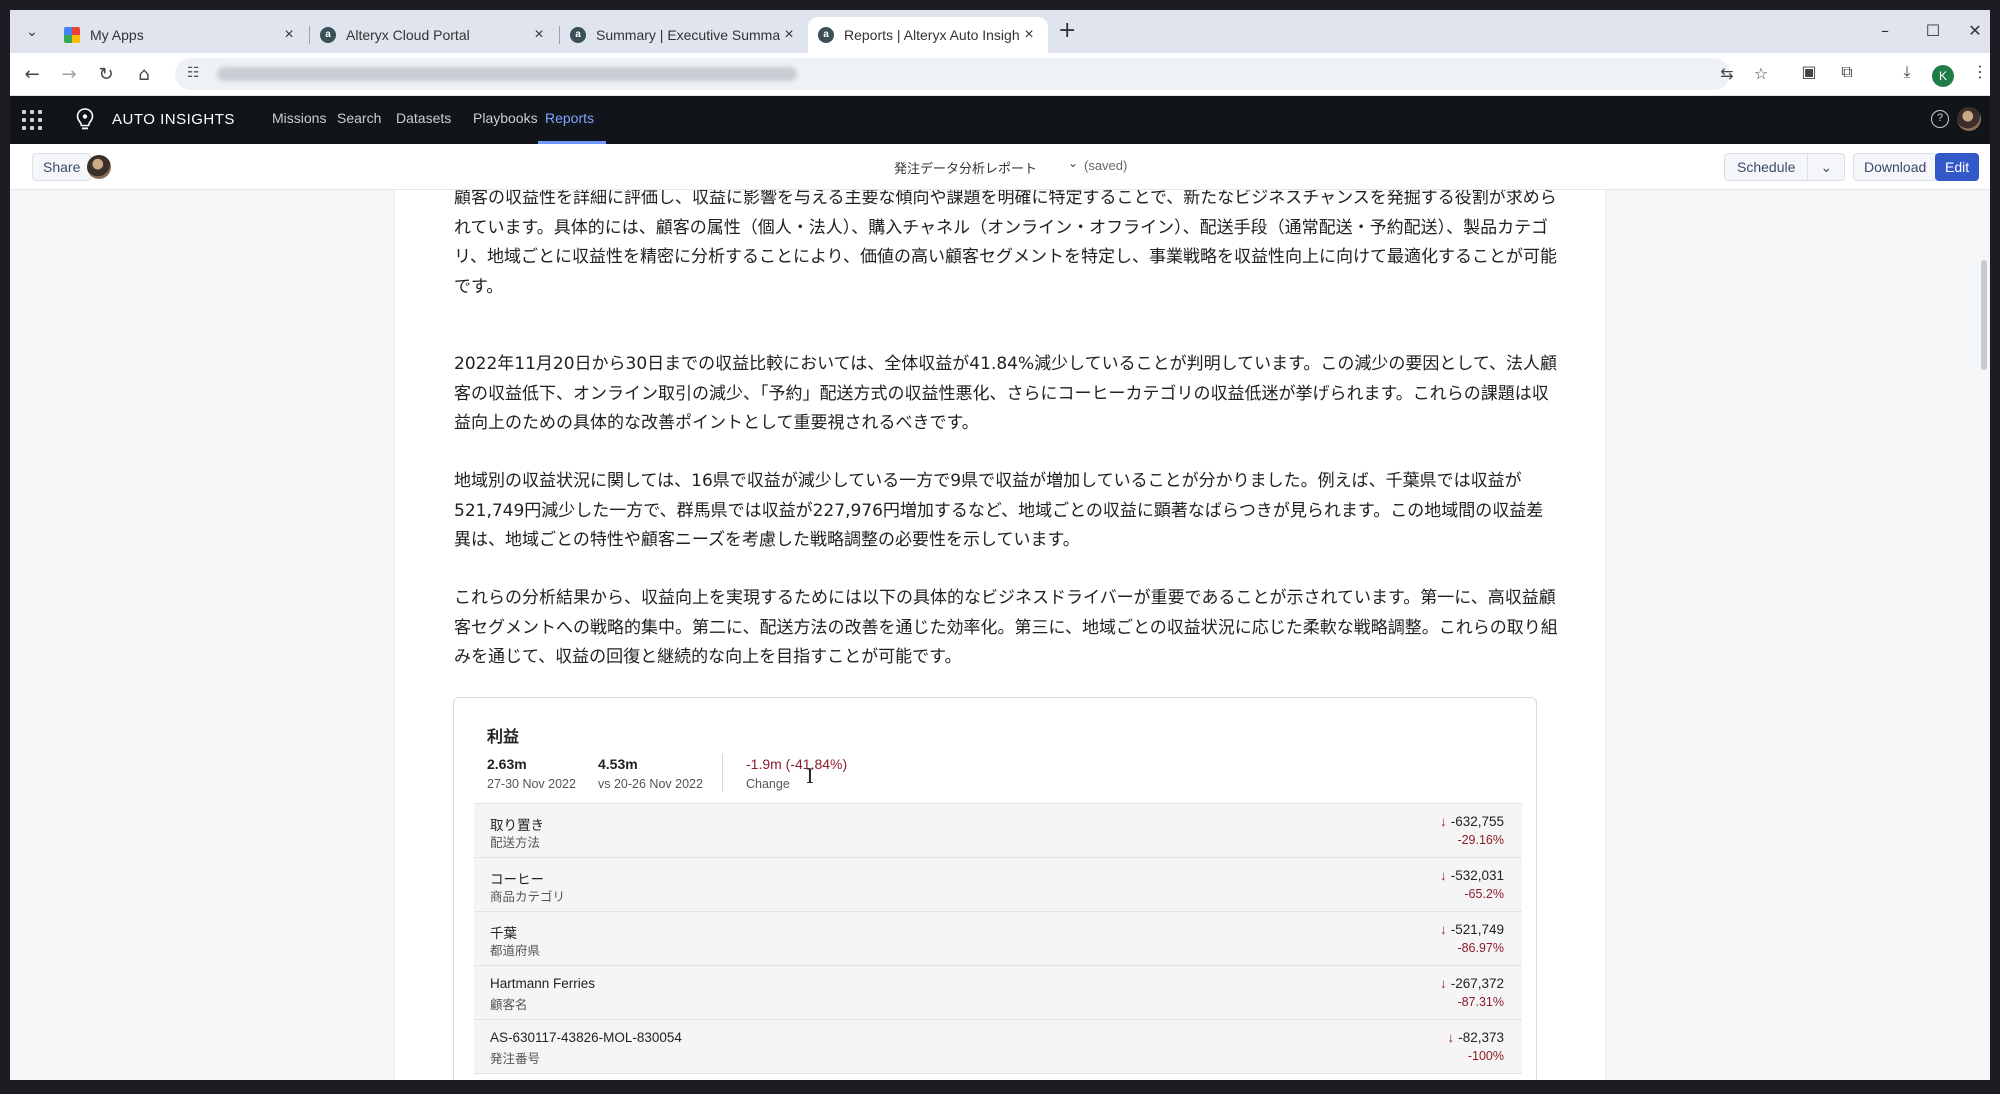  What do you see at coordinates (515, 842) in the screenshot?
I see `row-dimension: 配送方法` at bounding box center [515, 842].